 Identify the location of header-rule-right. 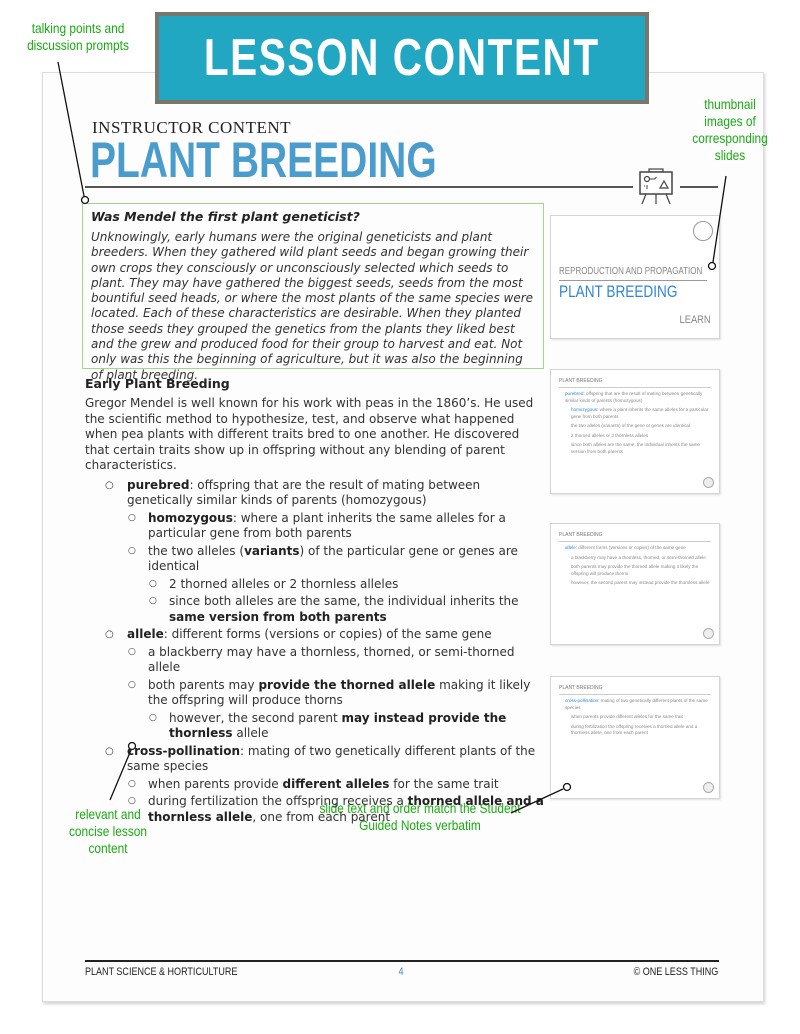
(699, 187).